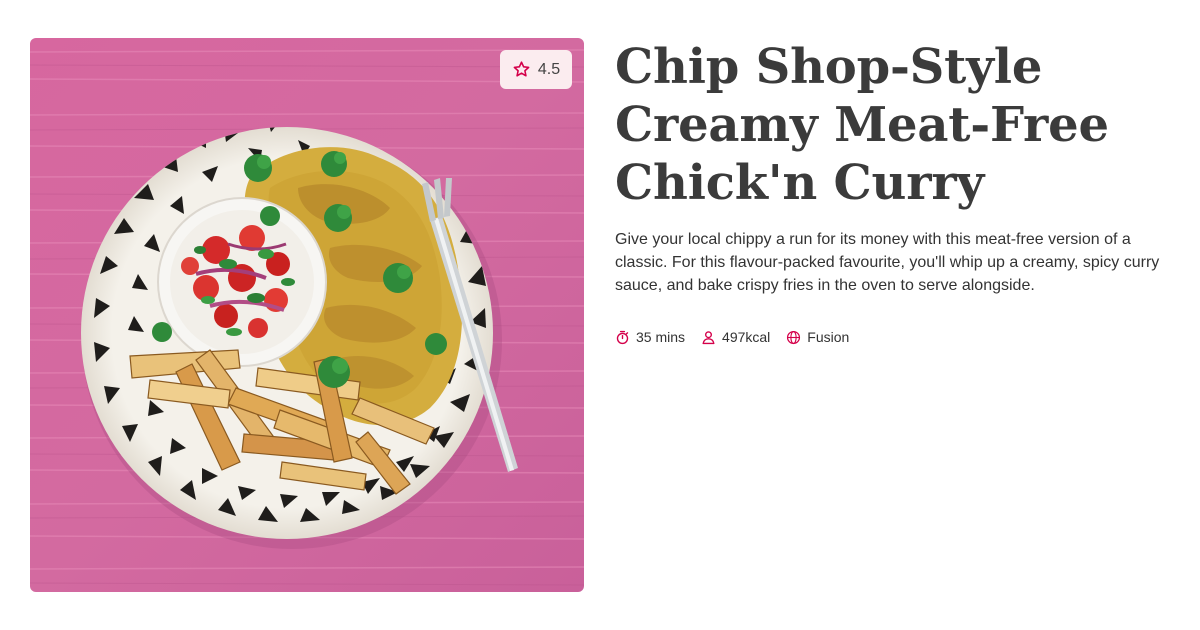  I want to click on rating-badge: 4.5, so click(536, 69).